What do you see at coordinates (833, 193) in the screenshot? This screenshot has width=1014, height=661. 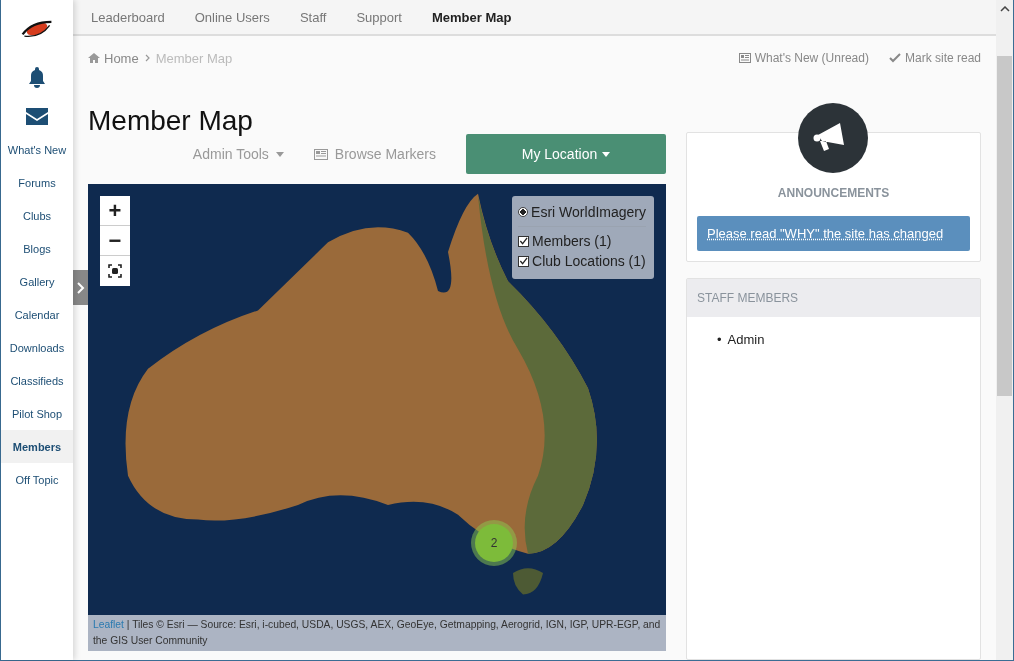 I see `announcements-heading: ANNOUNCEMENTS` at bounding box center [833, 193].